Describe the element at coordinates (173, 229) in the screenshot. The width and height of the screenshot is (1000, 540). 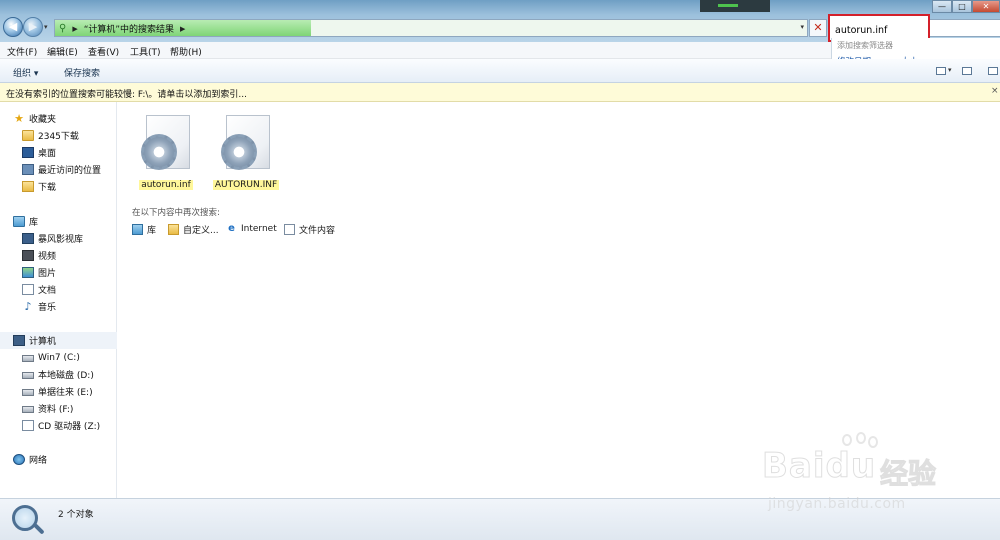
I see `custom-folder-icon` at that location.